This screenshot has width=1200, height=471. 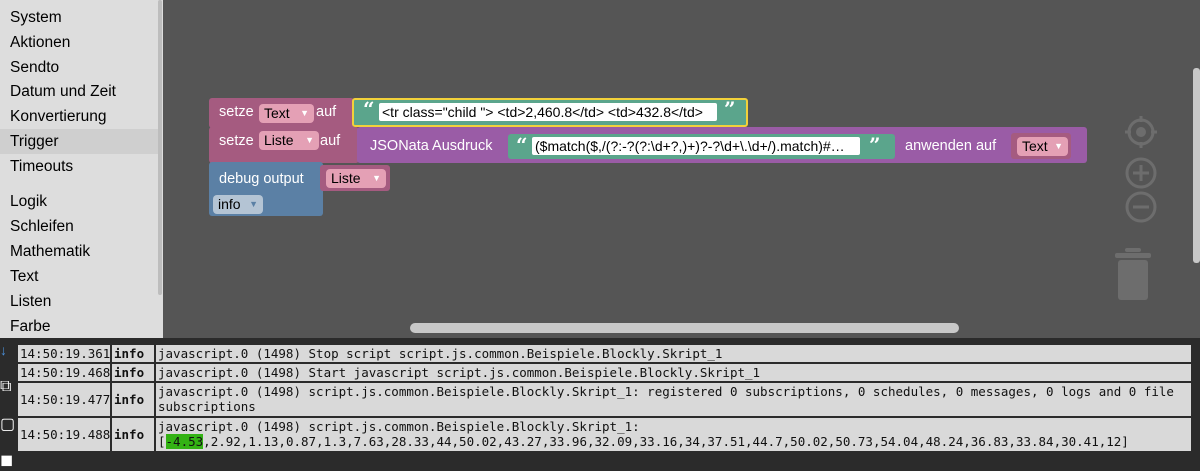 I want to click on set-list-variable-dropdown: Liste ▼, so click(x=289, y=140).